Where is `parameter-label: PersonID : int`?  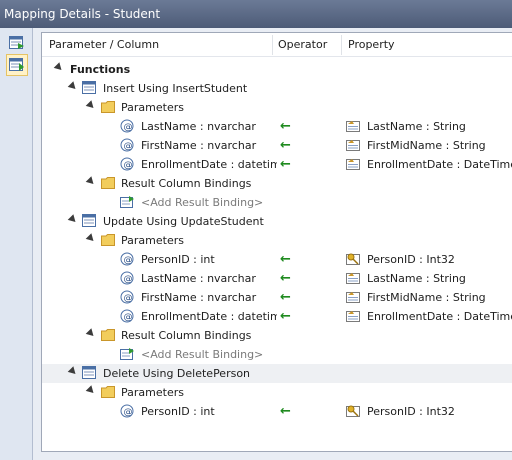
parameter-label: PersonID : int is located at coordinates (178, 411).